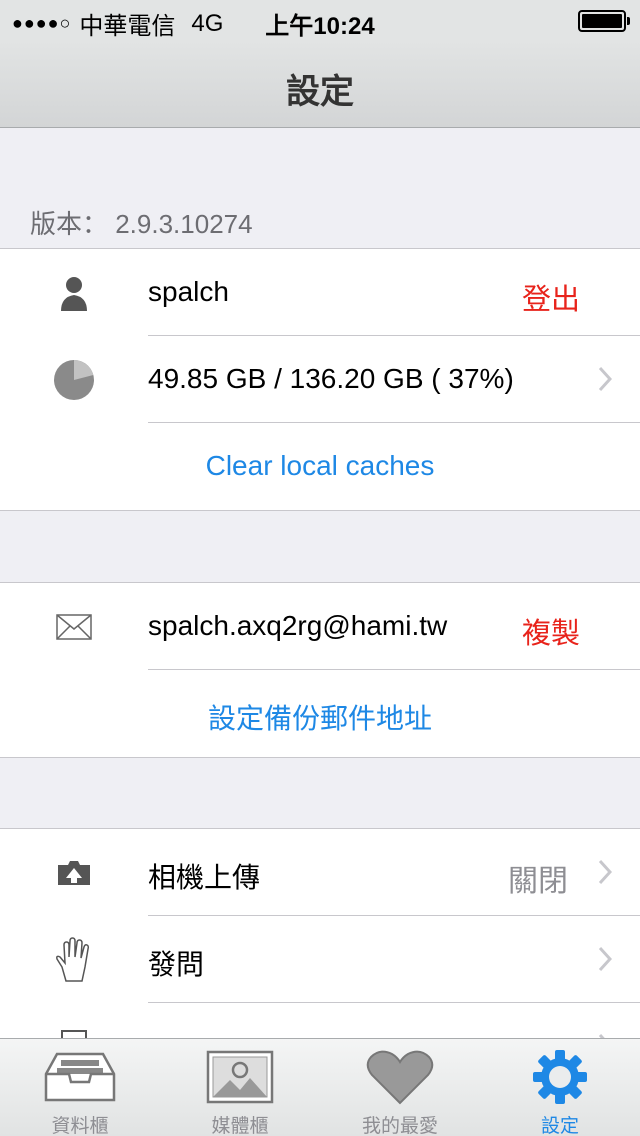 The width and height of the screenshot is (640, 1136). I want to click on email-row: spalch.axq2rg@hami.tw 複製, so click(320, 626).